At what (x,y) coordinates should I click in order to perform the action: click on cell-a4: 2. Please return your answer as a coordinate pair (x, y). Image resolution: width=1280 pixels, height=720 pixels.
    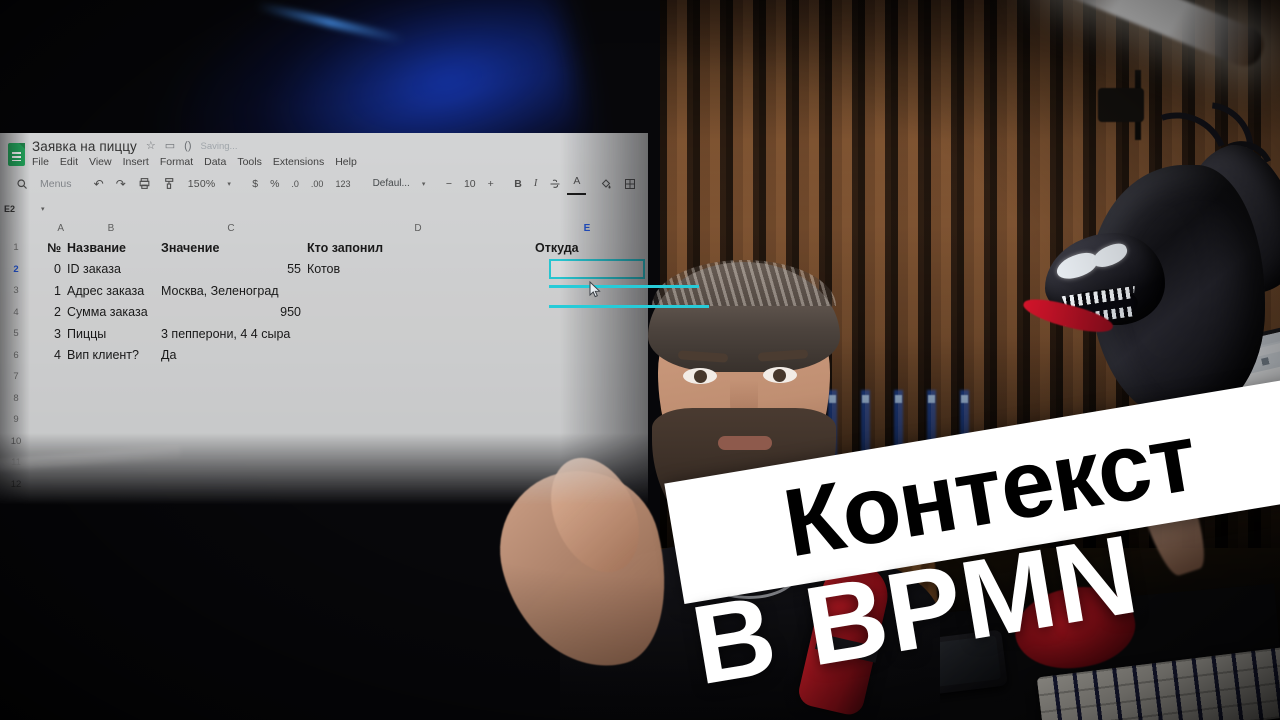
    Looking at the image, I should click on (48, 312).